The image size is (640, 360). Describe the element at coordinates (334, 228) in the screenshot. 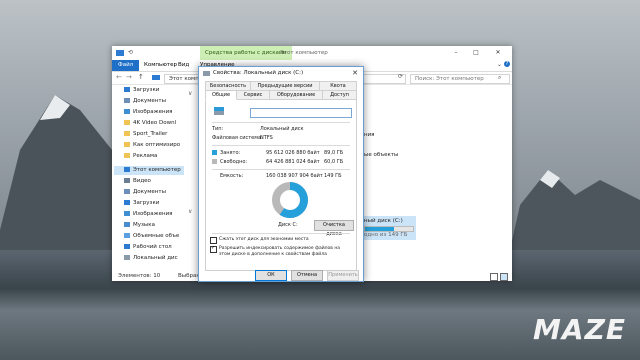

I see `disk-cleanup-button: Очистка диска` at that location.